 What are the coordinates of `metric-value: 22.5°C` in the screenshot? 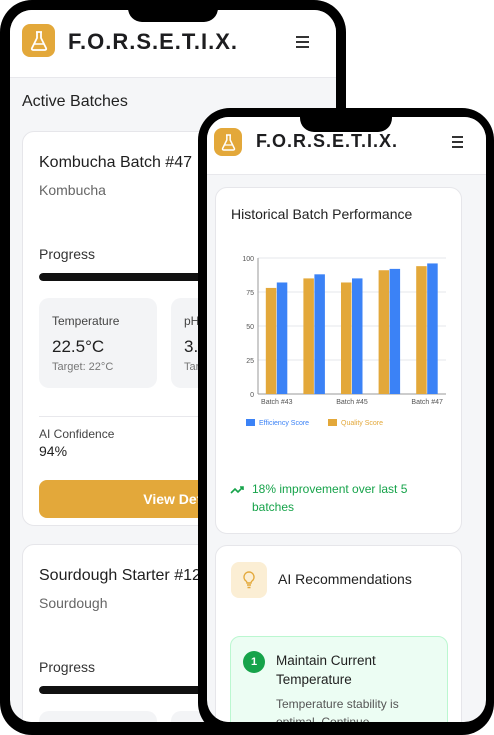 It's located at (78, 346).